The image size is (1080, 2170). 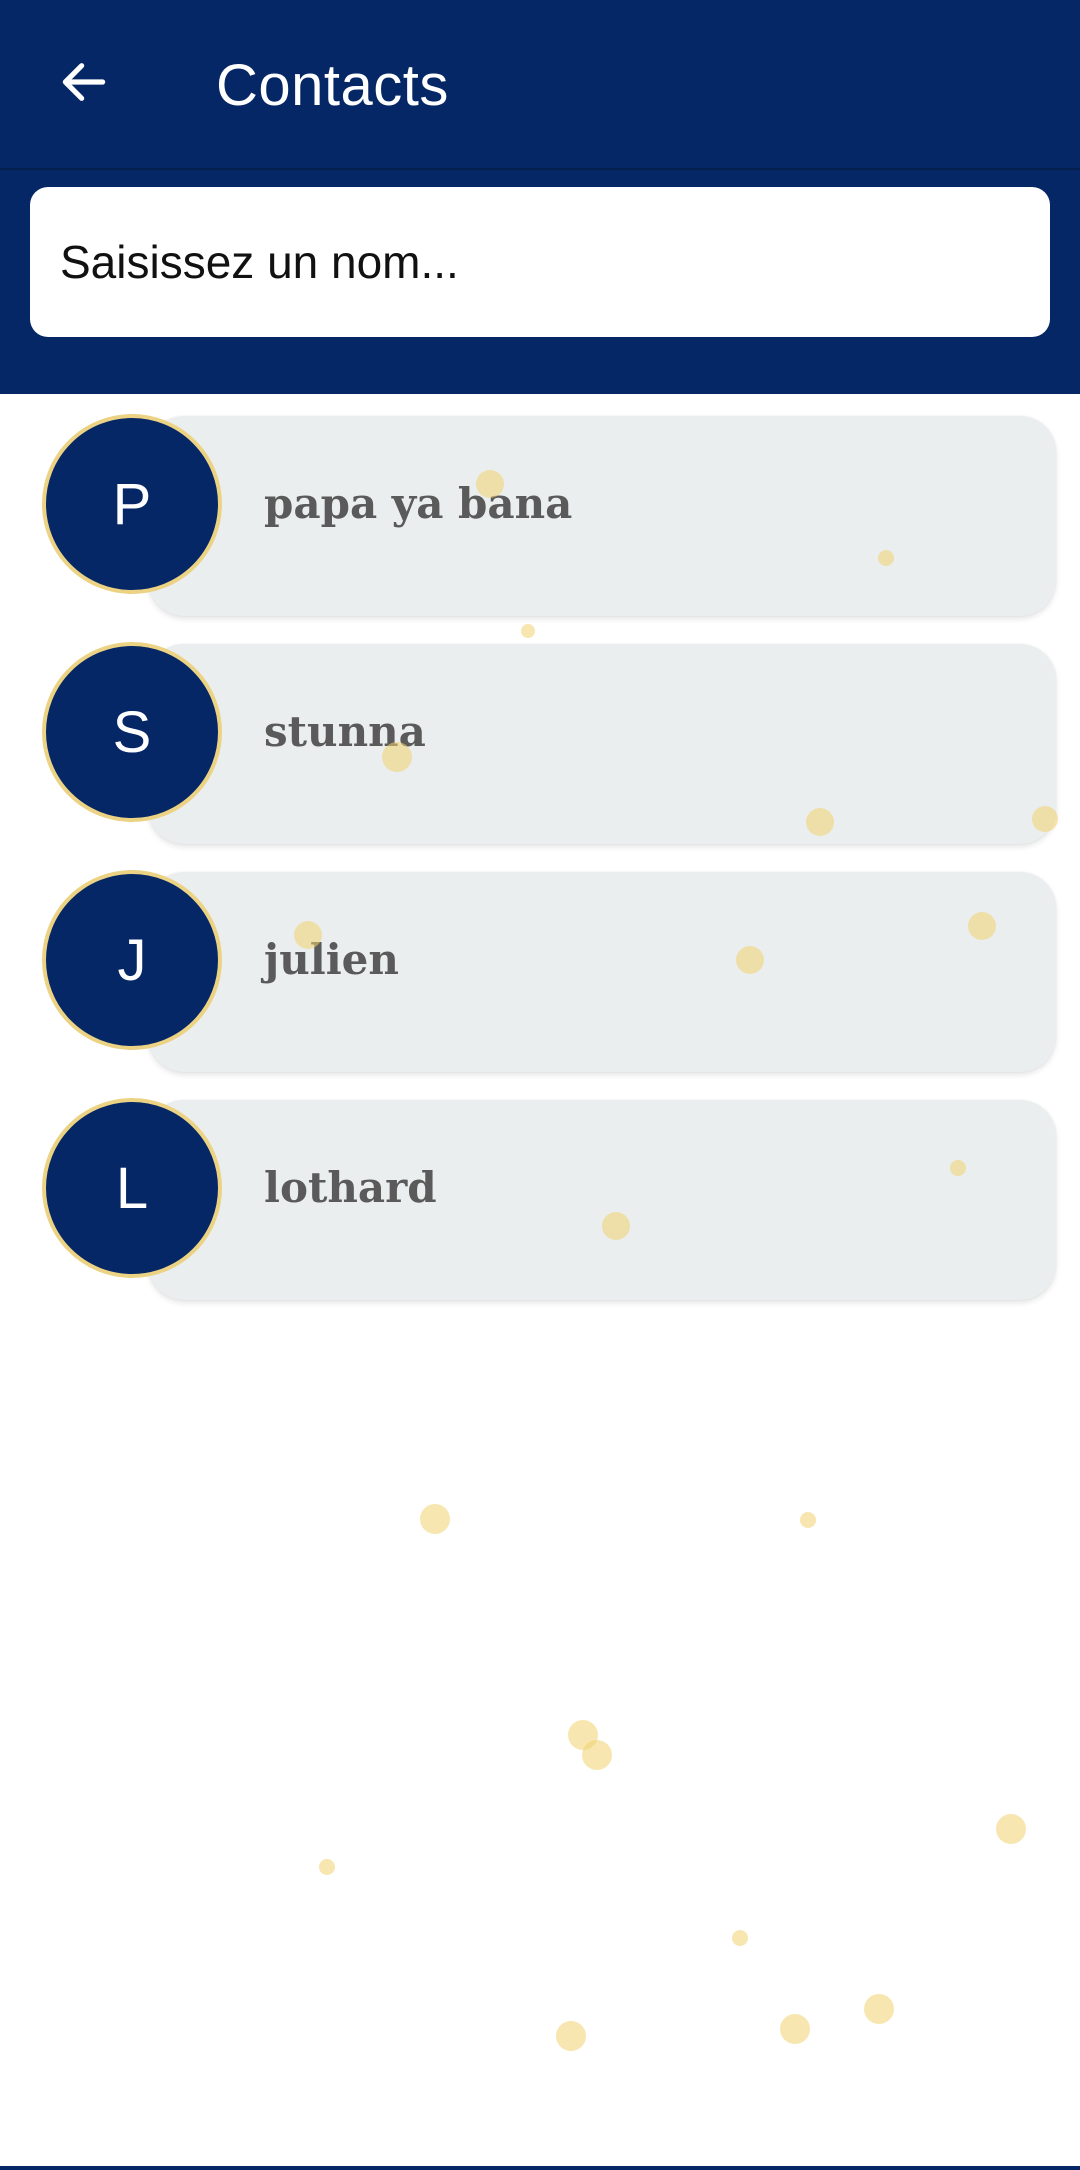 I want to click on avatar: S, so click(x=132, y=732).